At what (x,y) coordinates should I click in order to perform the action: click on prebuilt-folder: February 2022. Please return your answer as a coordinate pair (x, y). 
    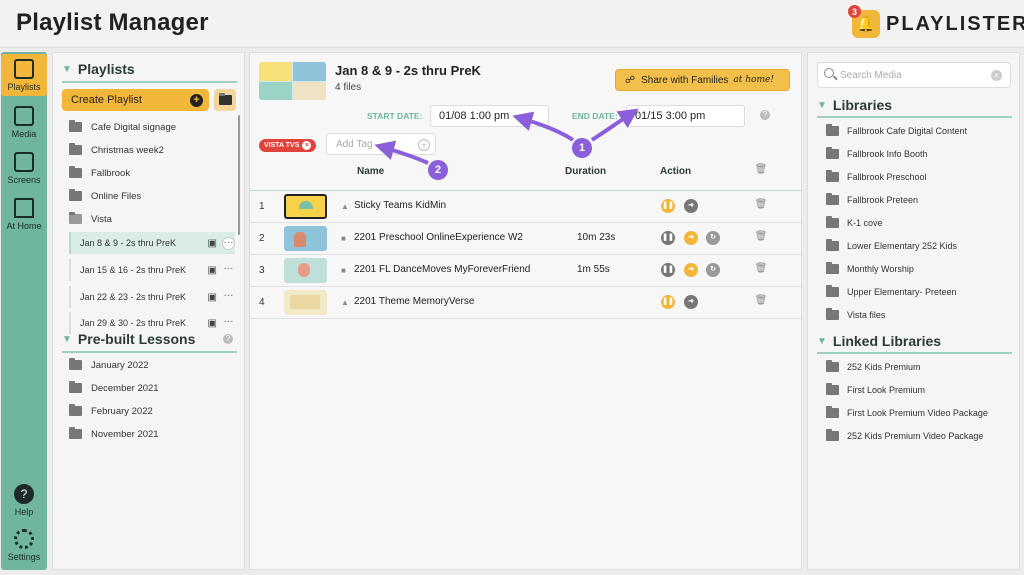
    Looking at the image, I should click on (154, 411).